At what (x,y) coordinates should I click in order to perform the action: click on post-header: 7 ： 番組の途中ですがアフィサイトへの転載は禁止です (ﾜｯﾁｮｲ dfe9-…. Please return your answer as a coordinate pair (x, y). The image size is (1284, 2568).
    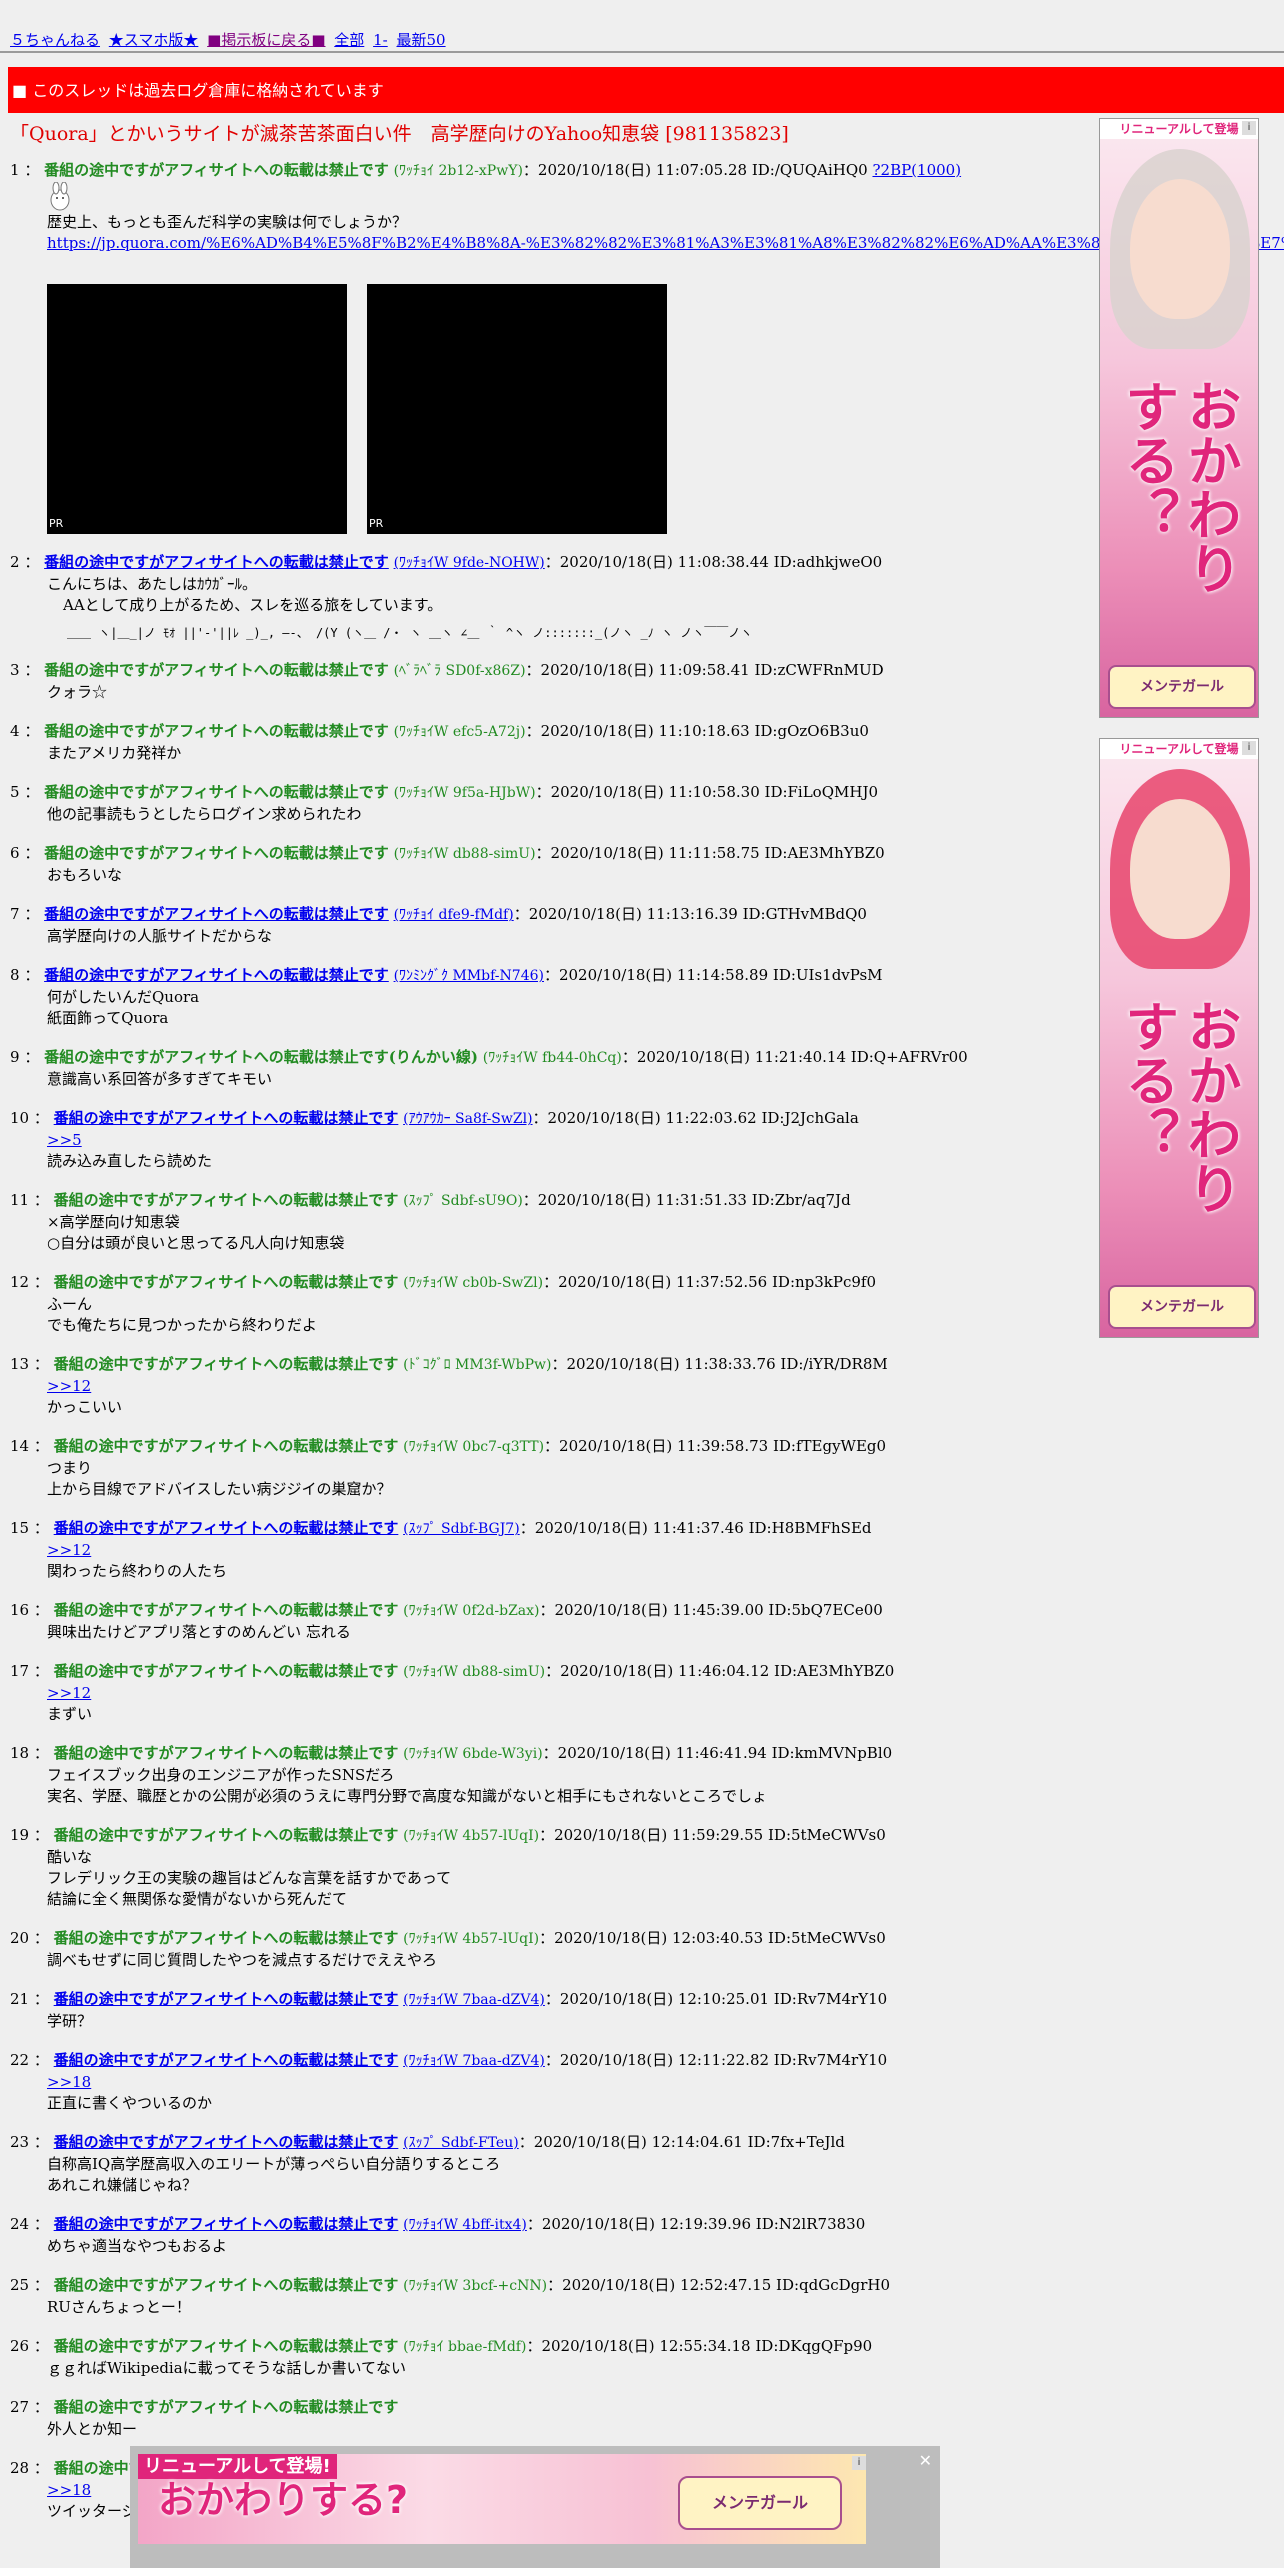
    Looking at the image, I should click on (438, 914).